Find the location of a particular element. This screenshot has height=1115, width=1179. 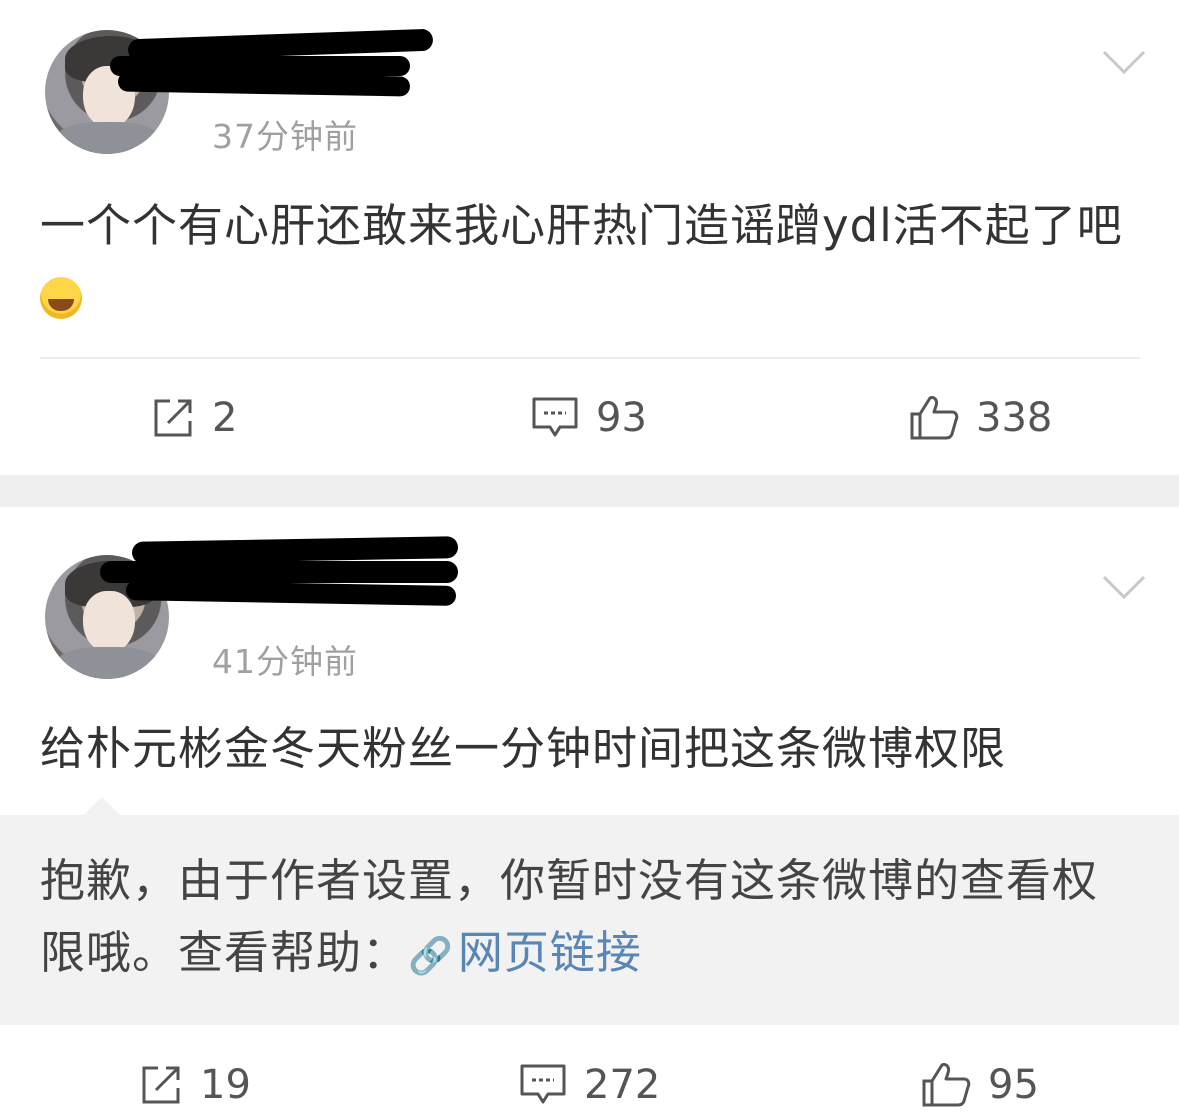

comment-button: 272 is located at coordinates (589, 1085).